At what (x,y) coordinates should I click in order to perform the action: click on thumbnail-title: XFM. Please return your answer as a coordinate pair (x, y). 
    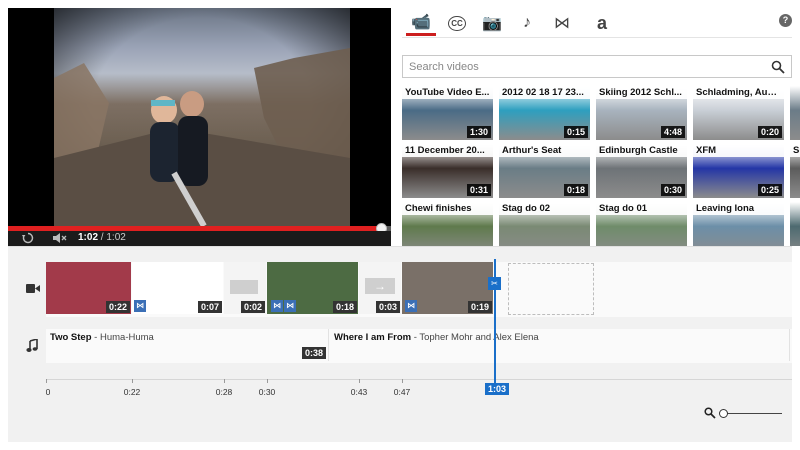
    Looking at the image, I should click on (738, 150).